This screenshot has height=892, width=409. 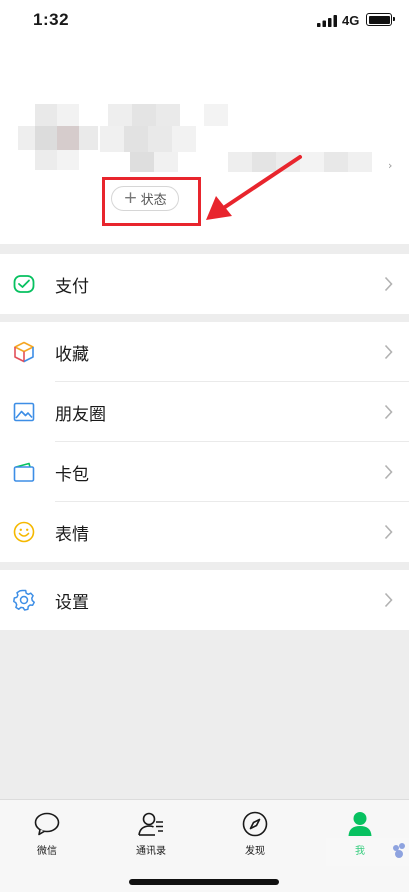 What do you see at coordinates (47, 824) in the screenshot?
I see `chat-bubble-icon` at bounding box center [47, 824].